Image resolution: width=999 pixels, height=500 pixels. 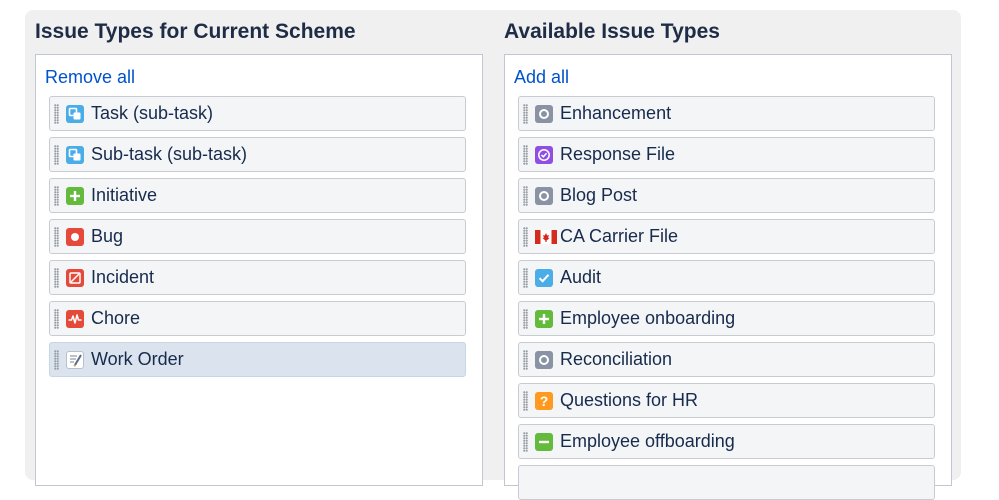 What do you see at coordinates (726, 359) in the screenshot?
I see `list-item-reconciliation: Reconciliation` at bounding box center [726, 359].